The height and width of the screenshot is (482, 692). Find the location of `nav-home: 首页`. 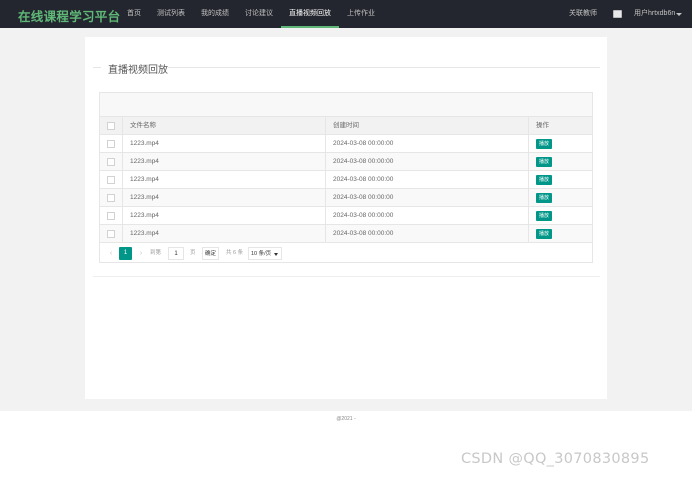

nav-home: 首页 is located at coordinates (134, 14).